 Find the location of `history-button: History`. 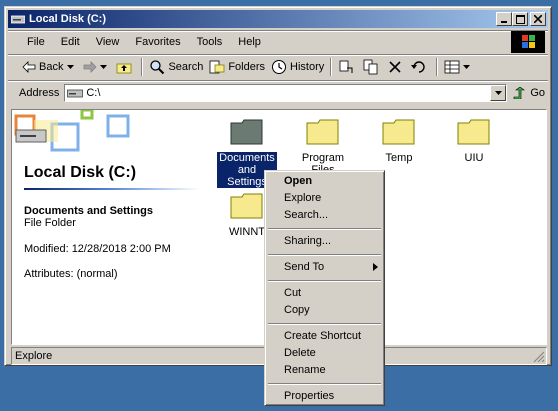

history-button: History is located at coordinates (297, 67).